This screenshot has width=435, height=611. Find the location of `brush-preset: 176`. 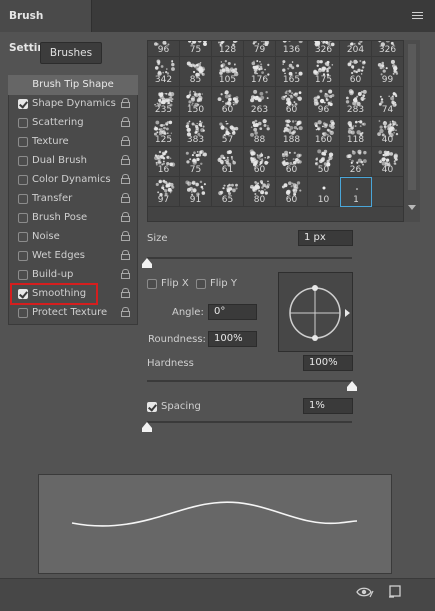

brush-preset: 176 is located at coordinates (260, 72).